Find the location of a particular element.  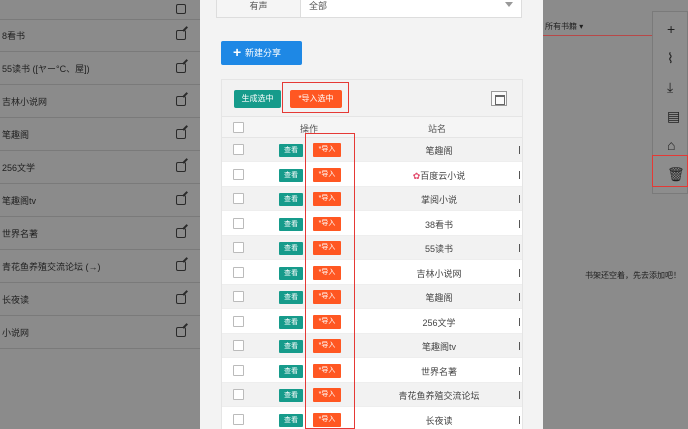

left-list-item: 世界名著 is located at coordinates (100, 234).